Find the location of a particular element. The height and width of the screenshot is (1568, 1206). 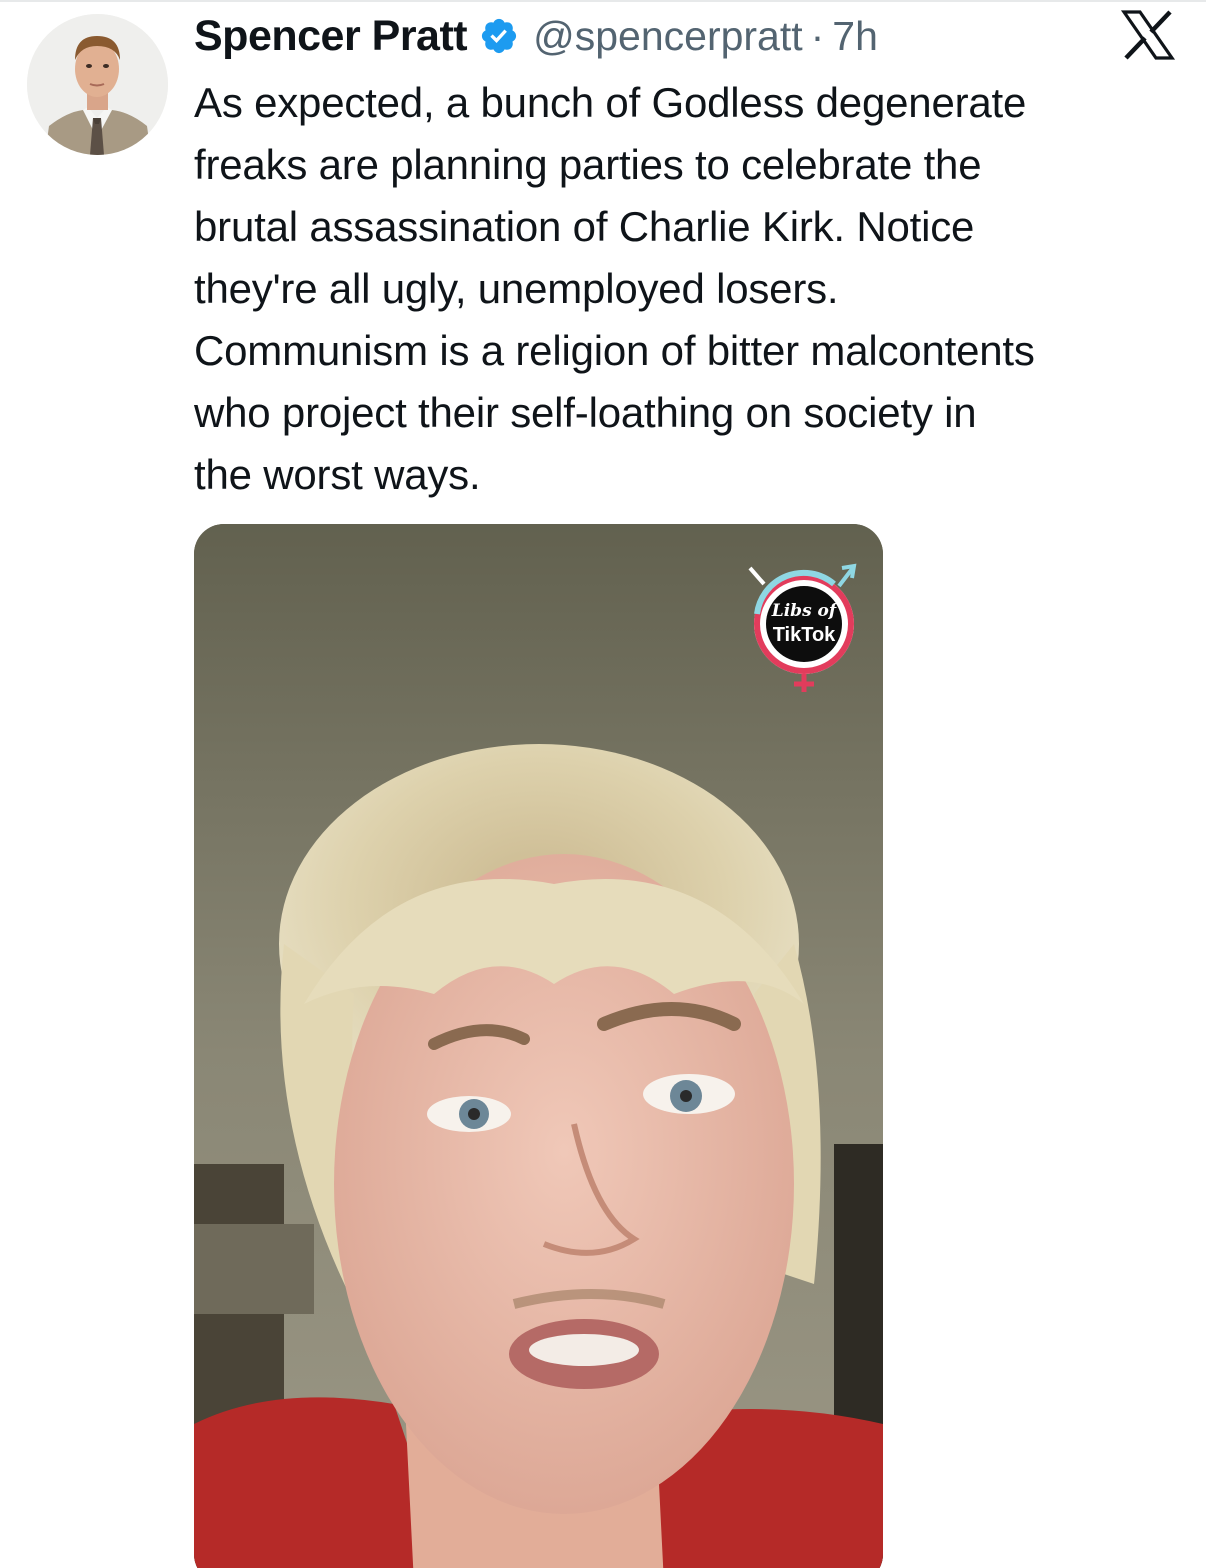

x-logo-icon is located at coordinates (1148, 35).